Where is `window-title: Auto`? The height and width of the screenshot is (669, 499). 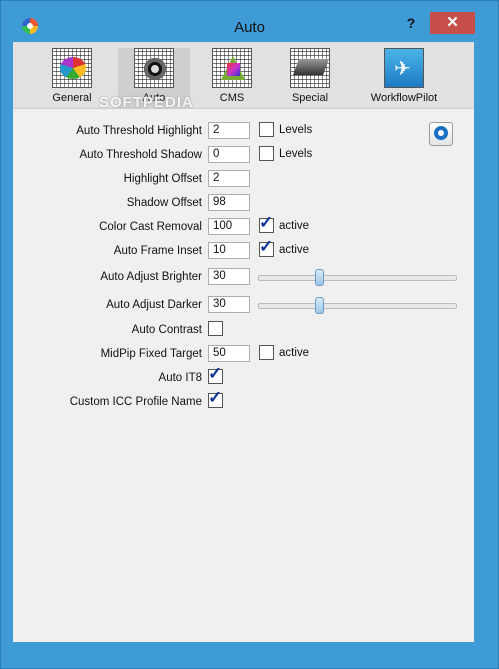 window-title: Auto is located at coordinates (249, 27).